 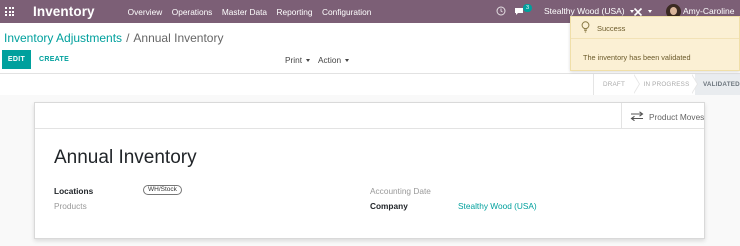 What do you see at coordinates (677, 117) in the screenshot?
I see `product-moves-label: Product Moves` at bounding box center [677, 117].